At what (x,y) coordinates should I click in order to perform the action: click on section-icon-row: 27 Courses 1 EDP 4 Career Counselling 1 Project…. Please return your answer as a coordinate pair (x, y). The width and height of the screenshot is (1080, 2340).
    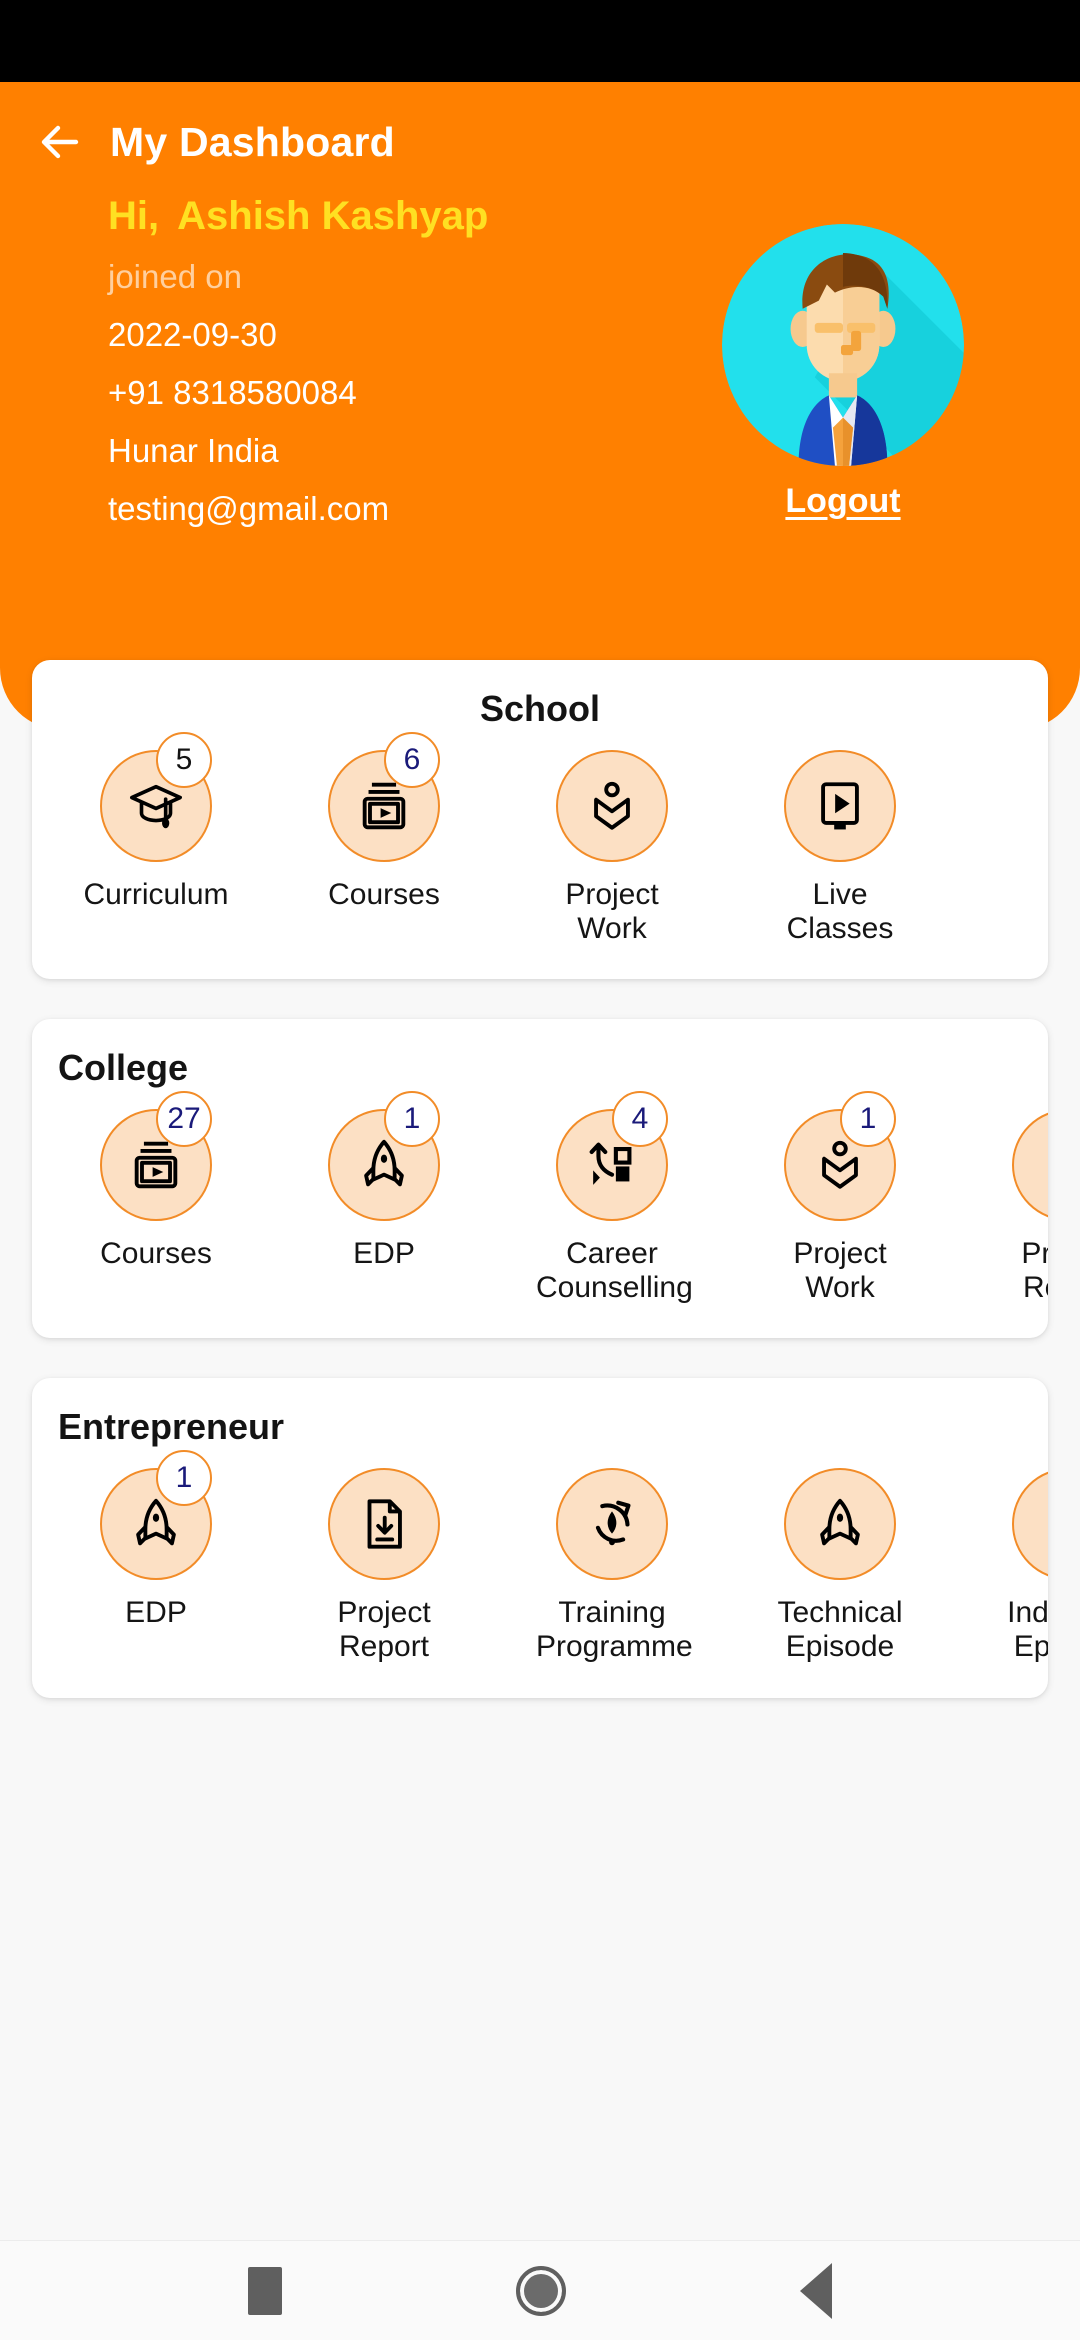
    Looking at the image, I should click on (540, 1214).